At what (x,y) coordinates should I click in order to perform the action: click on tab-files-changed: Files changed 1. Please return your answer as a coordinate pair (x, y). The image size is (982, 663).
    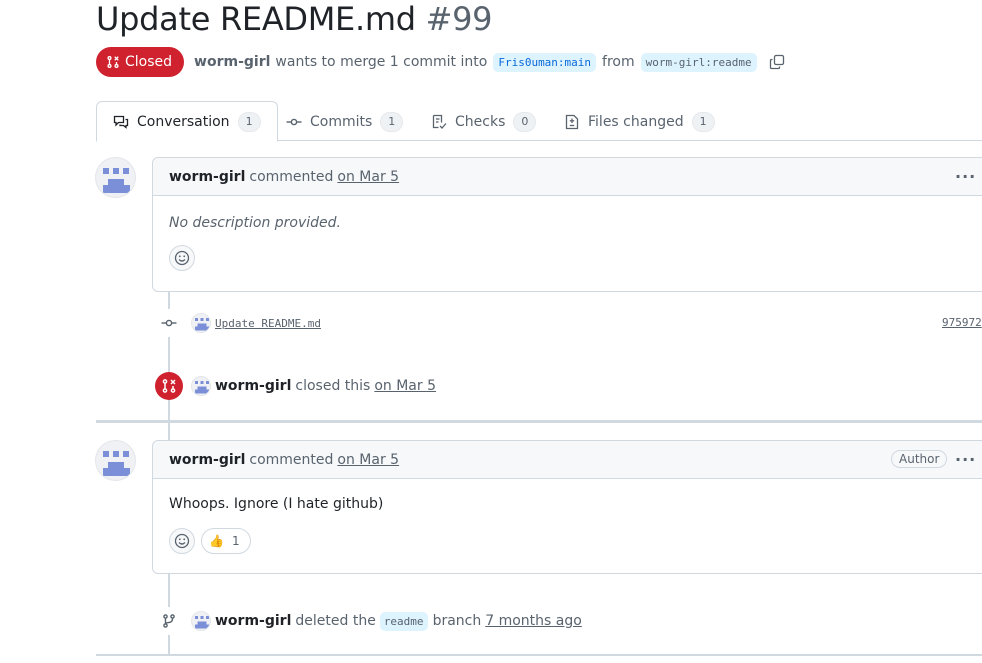
    Looking at the image, I should click on (639, 121).